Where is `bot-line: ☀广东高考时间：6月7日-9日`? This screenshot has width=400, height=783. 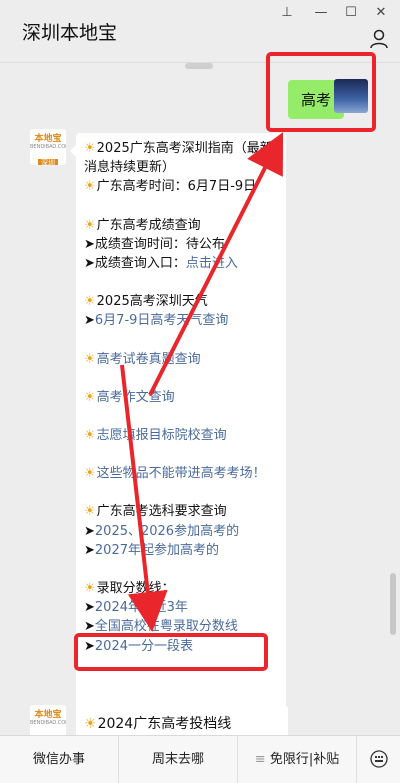 bot-line: ☀广东高考时间：6月7日-9日 is located at coordinates (181, 186).